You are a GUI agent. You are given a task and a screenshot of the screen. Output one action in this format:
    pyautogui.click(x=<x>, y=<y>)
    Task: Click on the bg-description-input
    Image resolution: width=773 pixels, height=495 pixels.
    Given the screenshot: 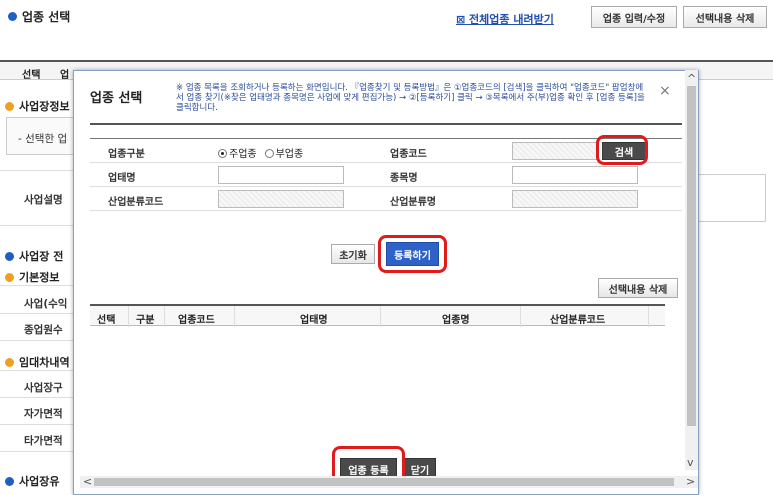 What is the action you would take?
    pyautogui.click(x=731, y=198)
    